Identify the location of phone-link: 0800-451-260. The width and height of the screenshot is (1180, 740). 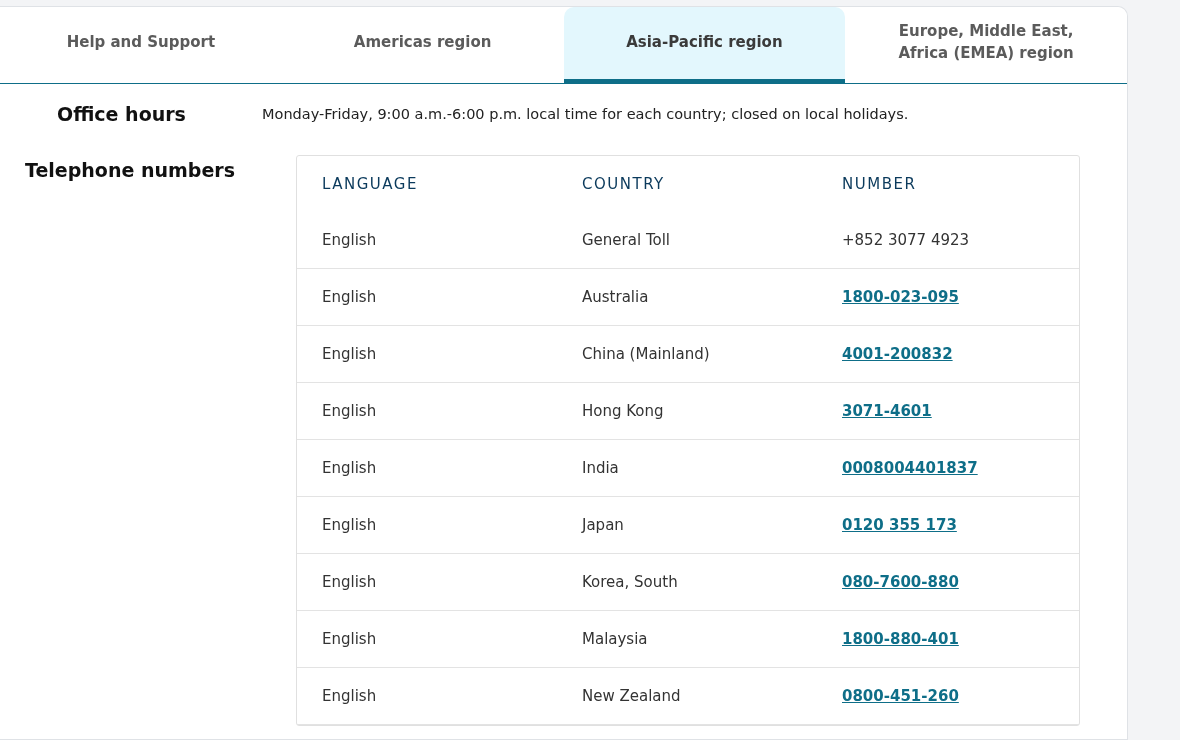
(900, 696).